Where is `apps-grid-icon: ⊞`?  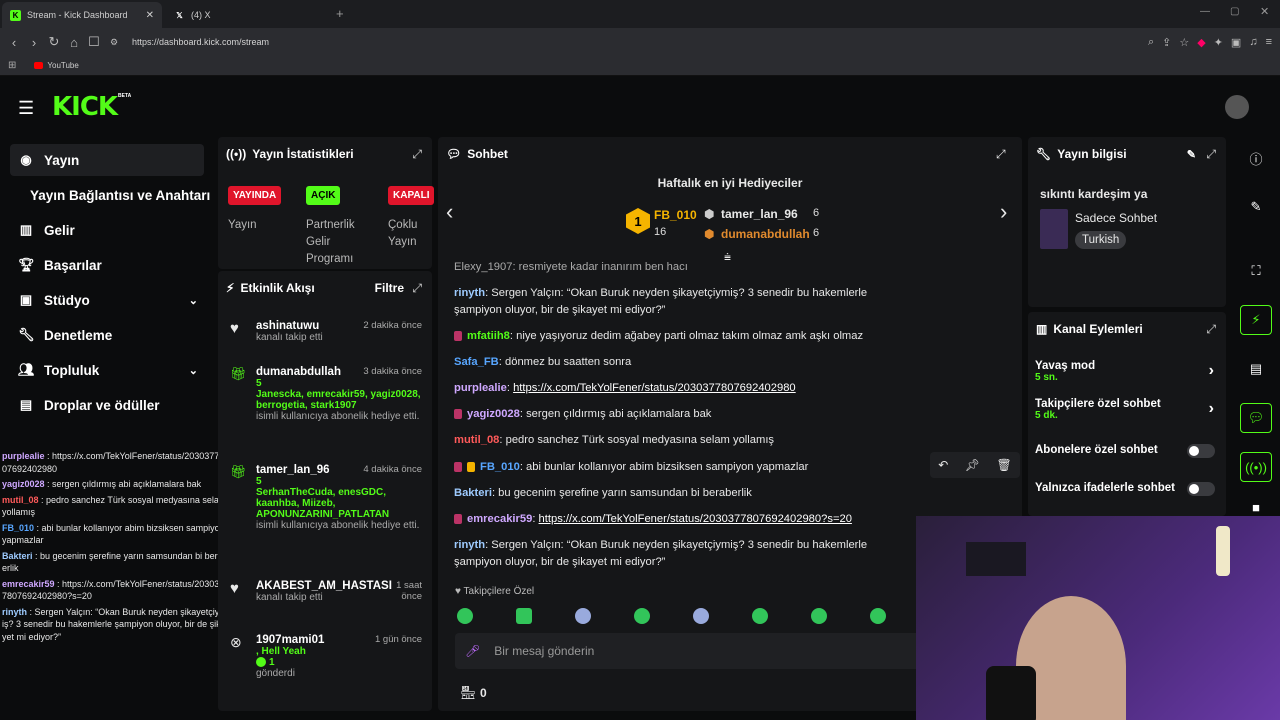 apps-grid-icon: ⊞ is located at coordinates (12, 65).